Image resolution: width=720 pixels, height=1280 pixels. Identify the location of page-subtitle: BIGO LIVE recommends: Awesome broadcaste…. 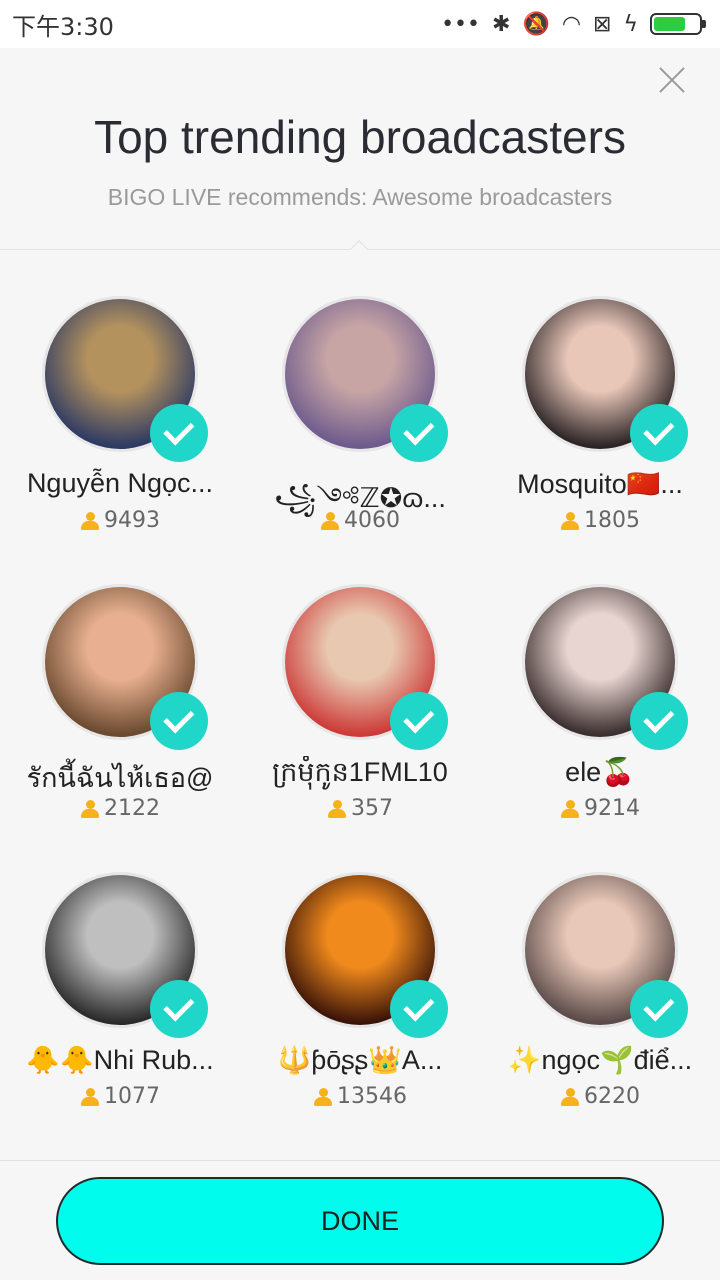
(360, 197).